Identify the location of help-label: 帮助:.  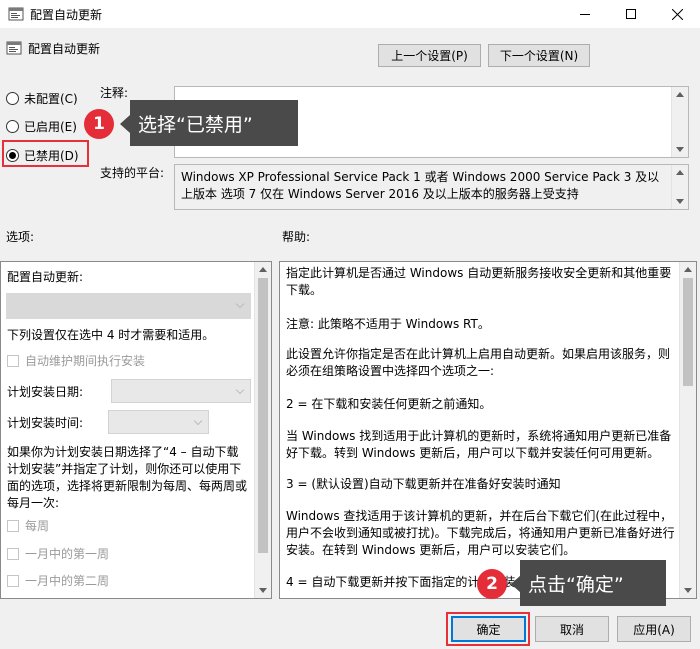
(296, 237).